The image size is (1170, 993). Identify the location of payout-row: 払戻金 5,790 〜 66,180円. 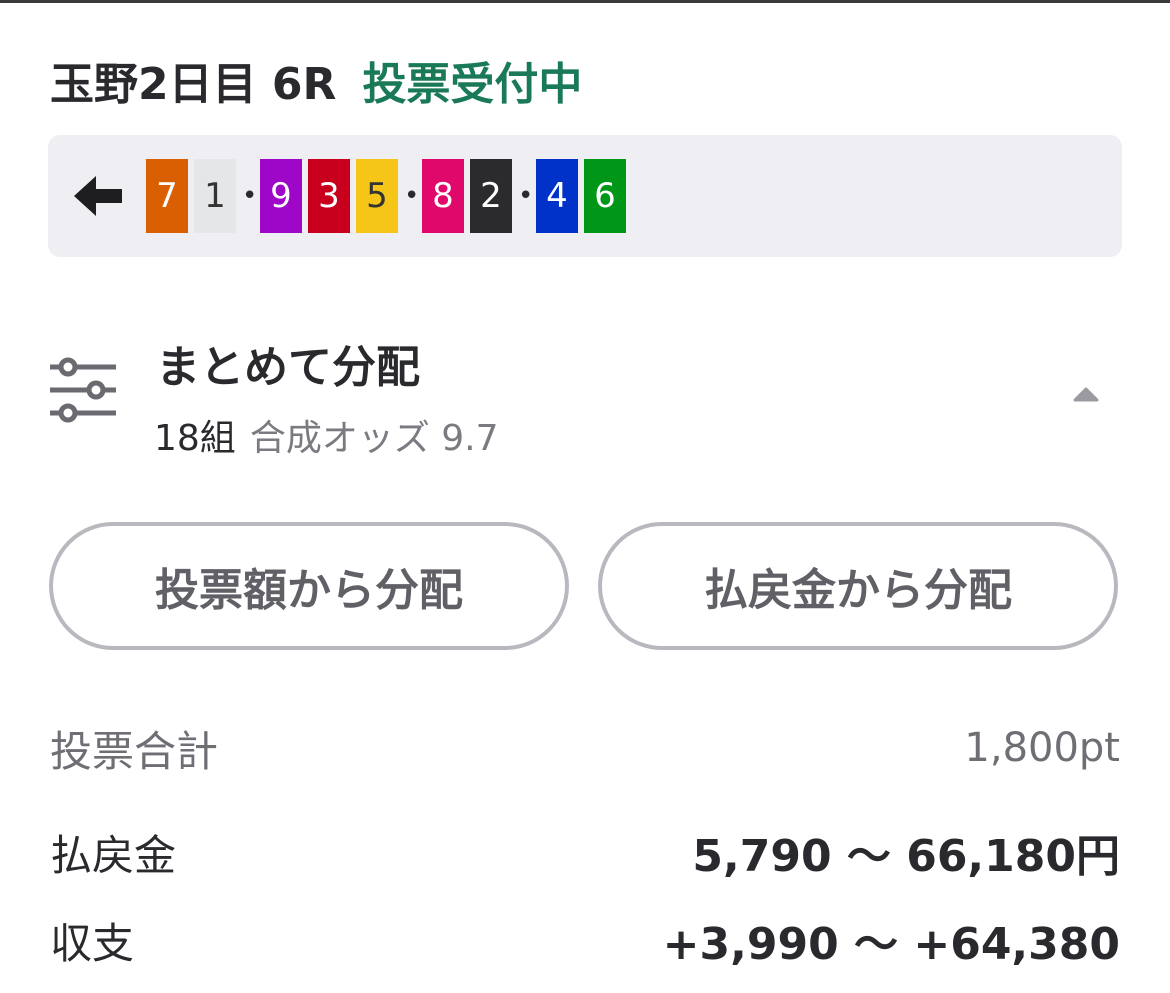
(585, 852).